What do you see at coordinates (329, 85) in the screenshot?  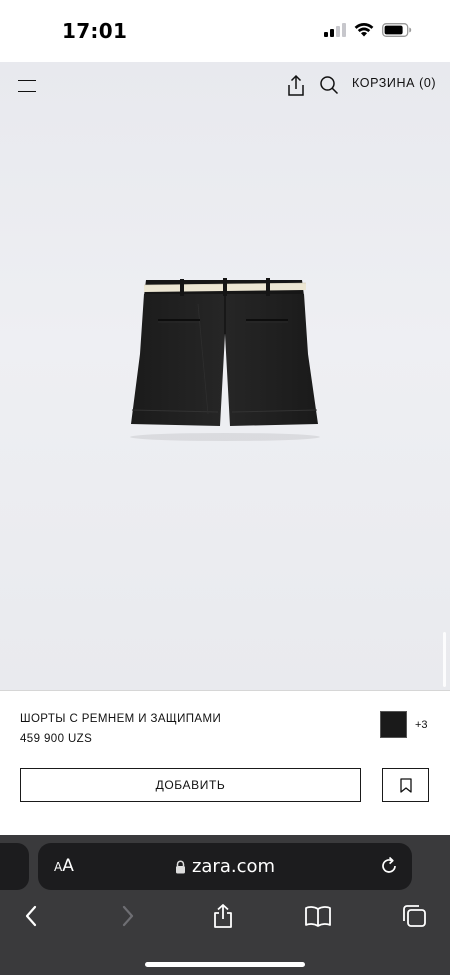 I see `search-icon` at bounding box center [329, 85].